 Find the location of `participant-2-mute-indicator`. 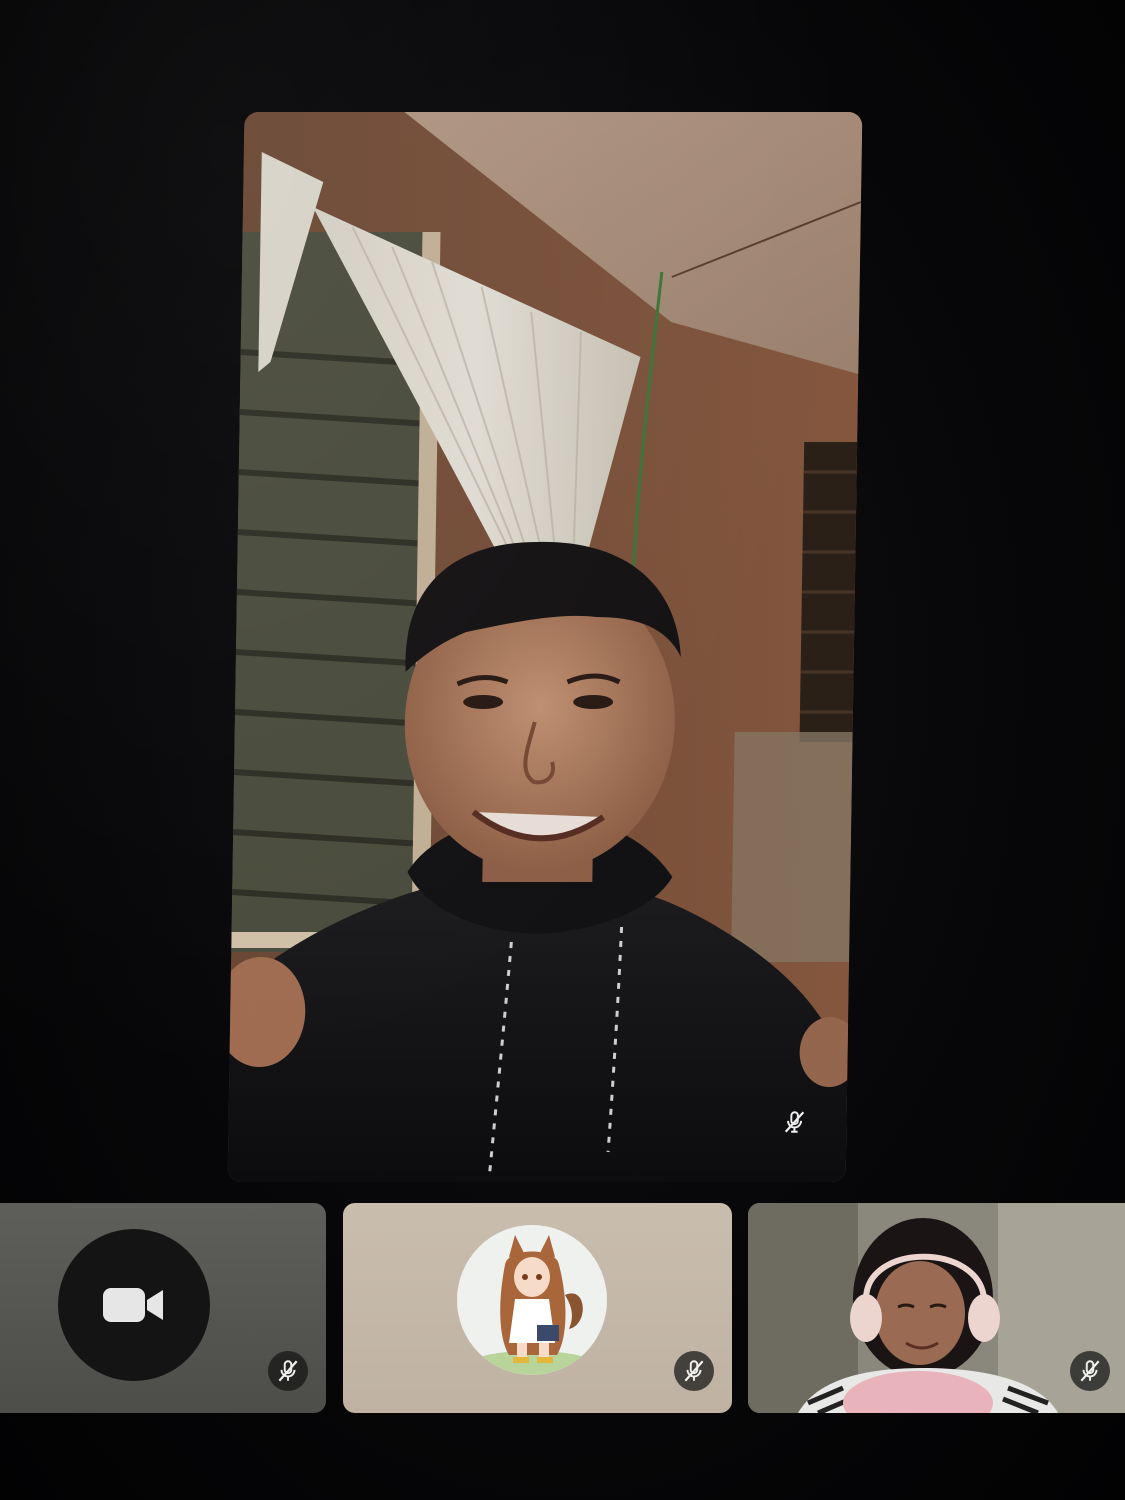

participant-2-mute-indicator is located at coordinates (694, 1371).